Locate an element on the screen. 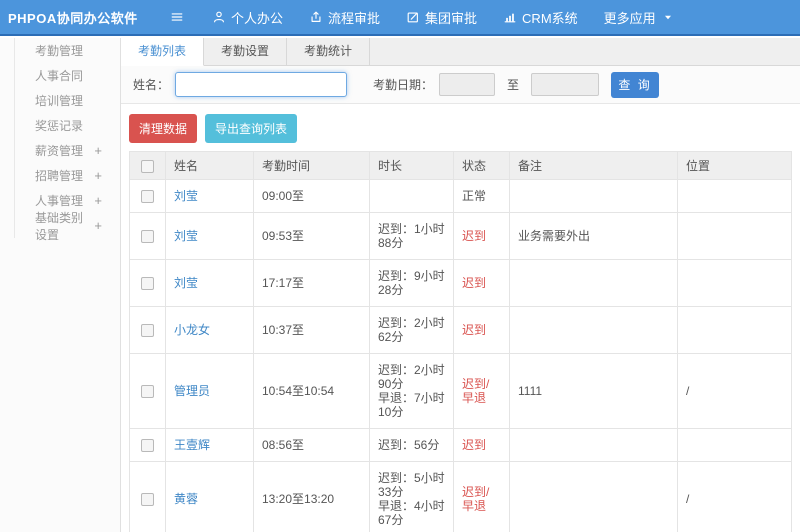 This screenshot has height=532, width=800. employee-name-link: 小龙女 is located at coordinates (192, 330).